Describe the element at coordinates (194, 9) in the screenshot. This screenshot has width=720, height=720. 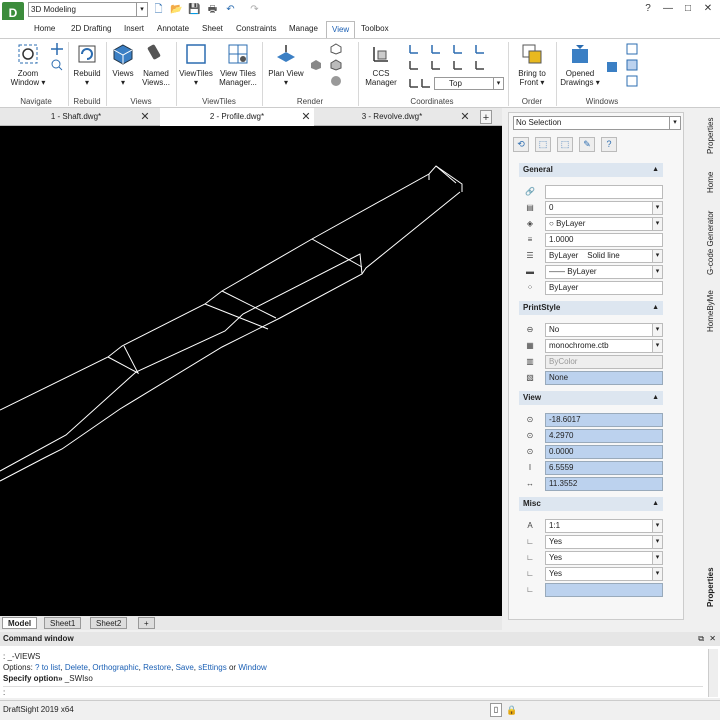
I see `save-icon: 💾` at that location.